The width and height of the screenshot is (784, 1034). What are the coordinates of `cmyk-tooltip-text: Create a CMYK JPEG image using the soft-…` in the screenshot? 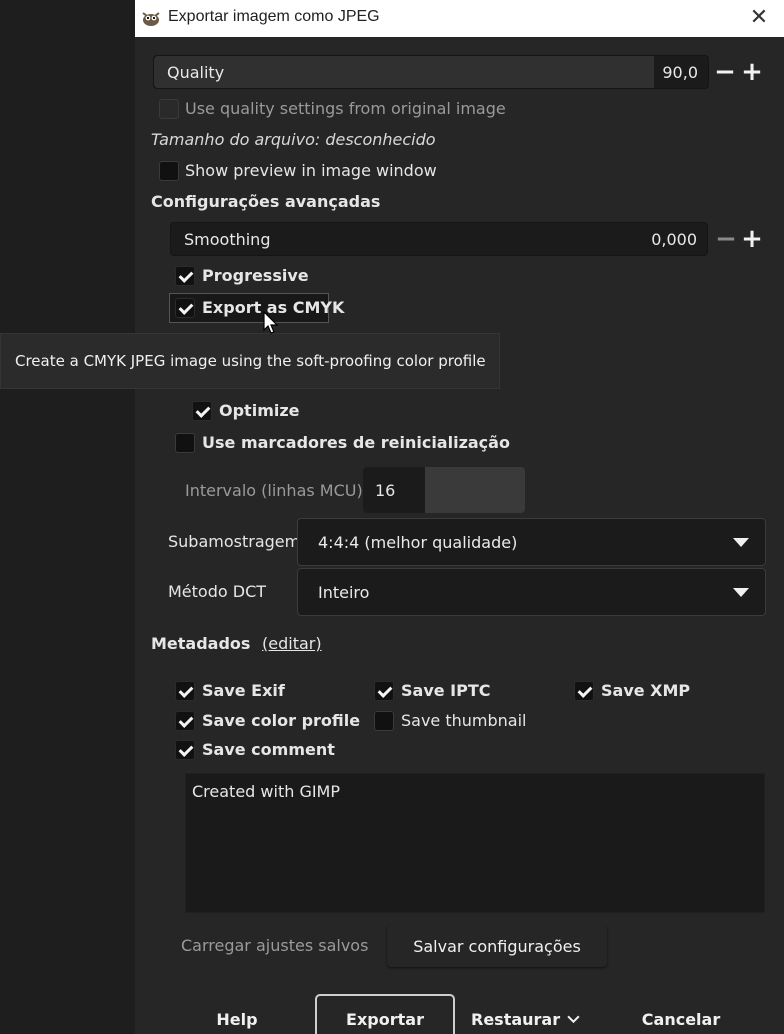 It's located at (250, 361).